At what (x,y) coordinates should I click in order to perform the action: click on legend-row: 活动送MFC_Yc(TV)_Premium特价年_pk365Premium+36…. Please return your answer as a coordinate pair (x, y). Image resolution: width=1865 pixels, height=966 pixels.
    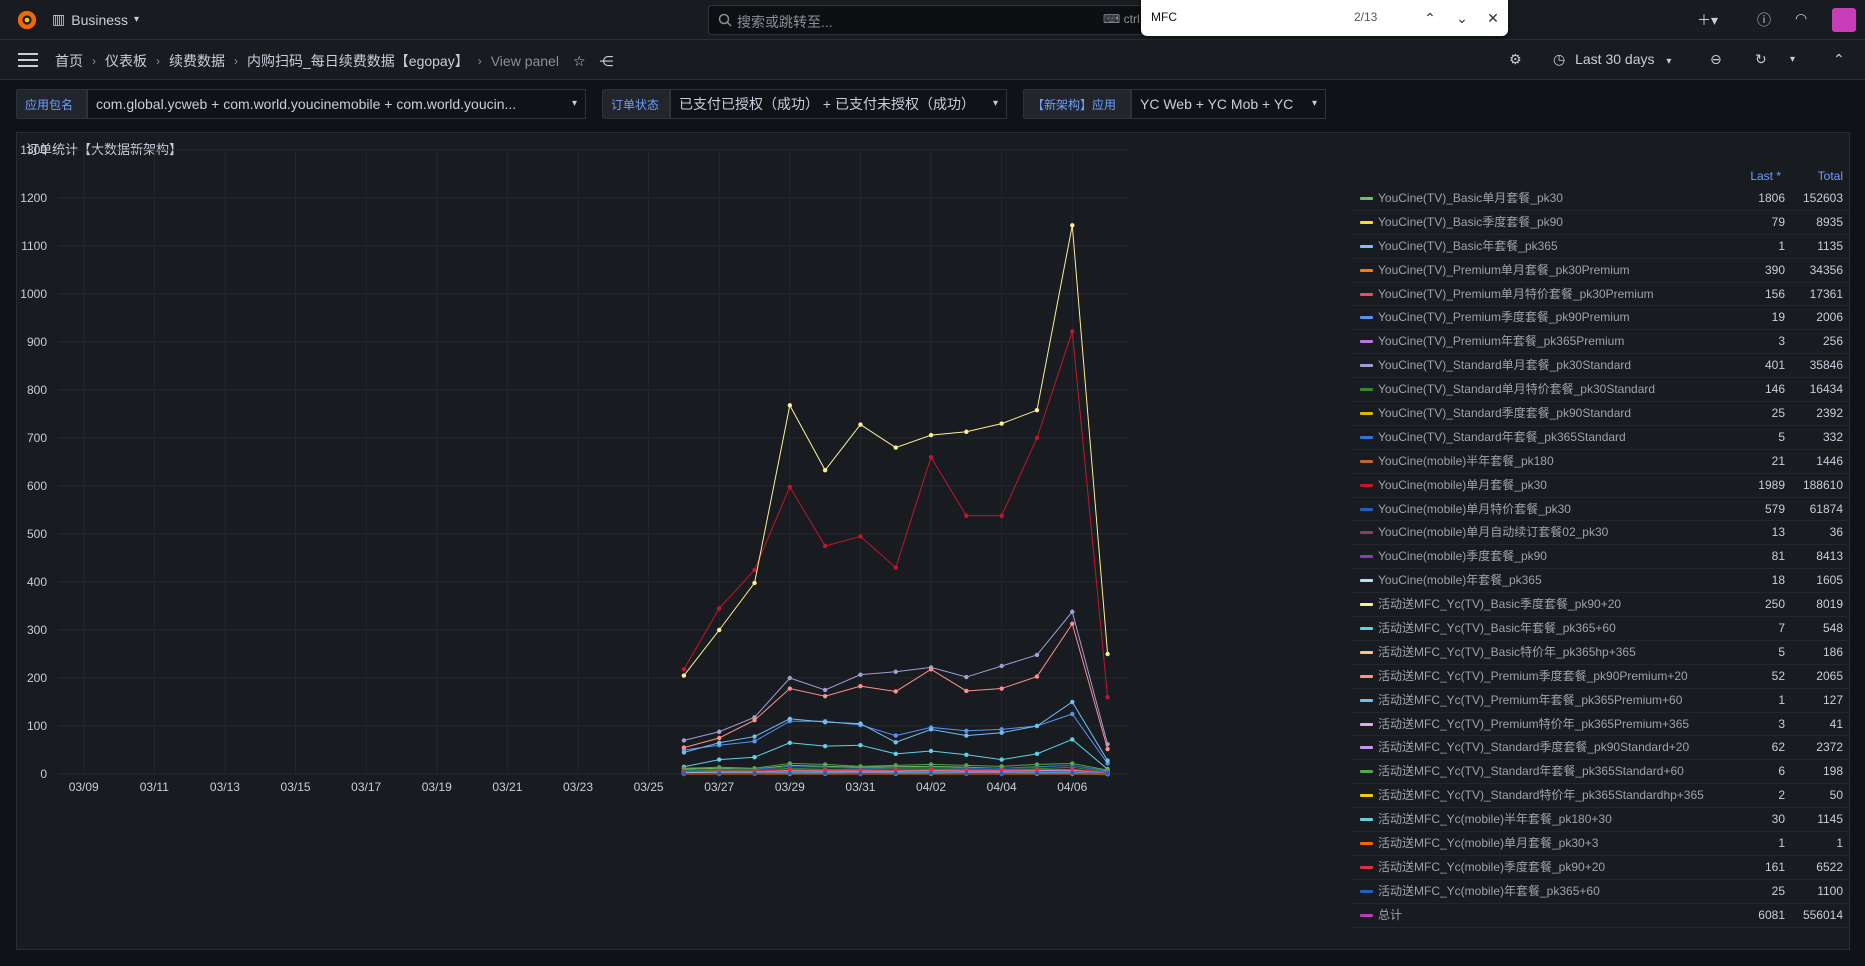
    Looking at the image, I should click on (1600, 725).